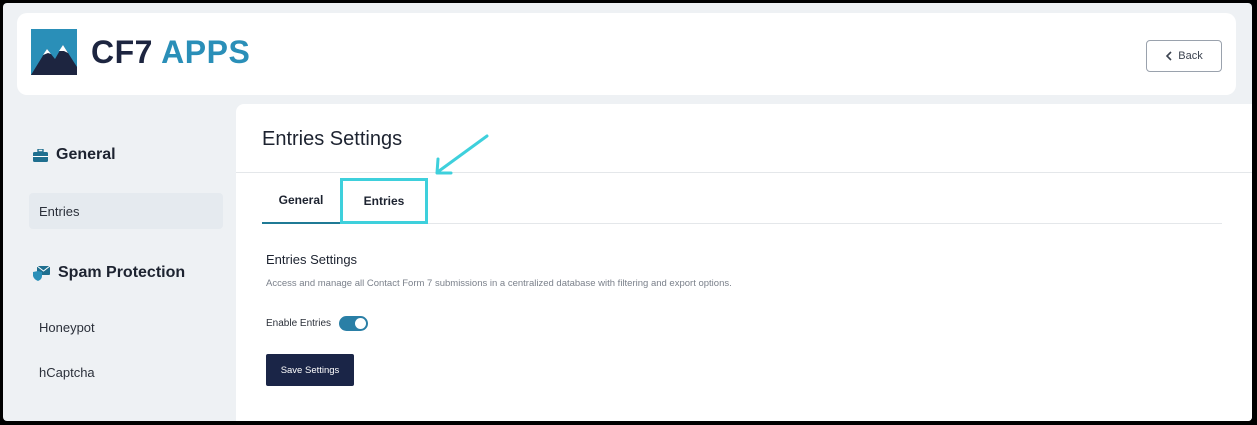  What do you see at coordinates (122, 51) in the screenshot?
I see `brand-part-1: CF7` at bounding box center [122, 51].